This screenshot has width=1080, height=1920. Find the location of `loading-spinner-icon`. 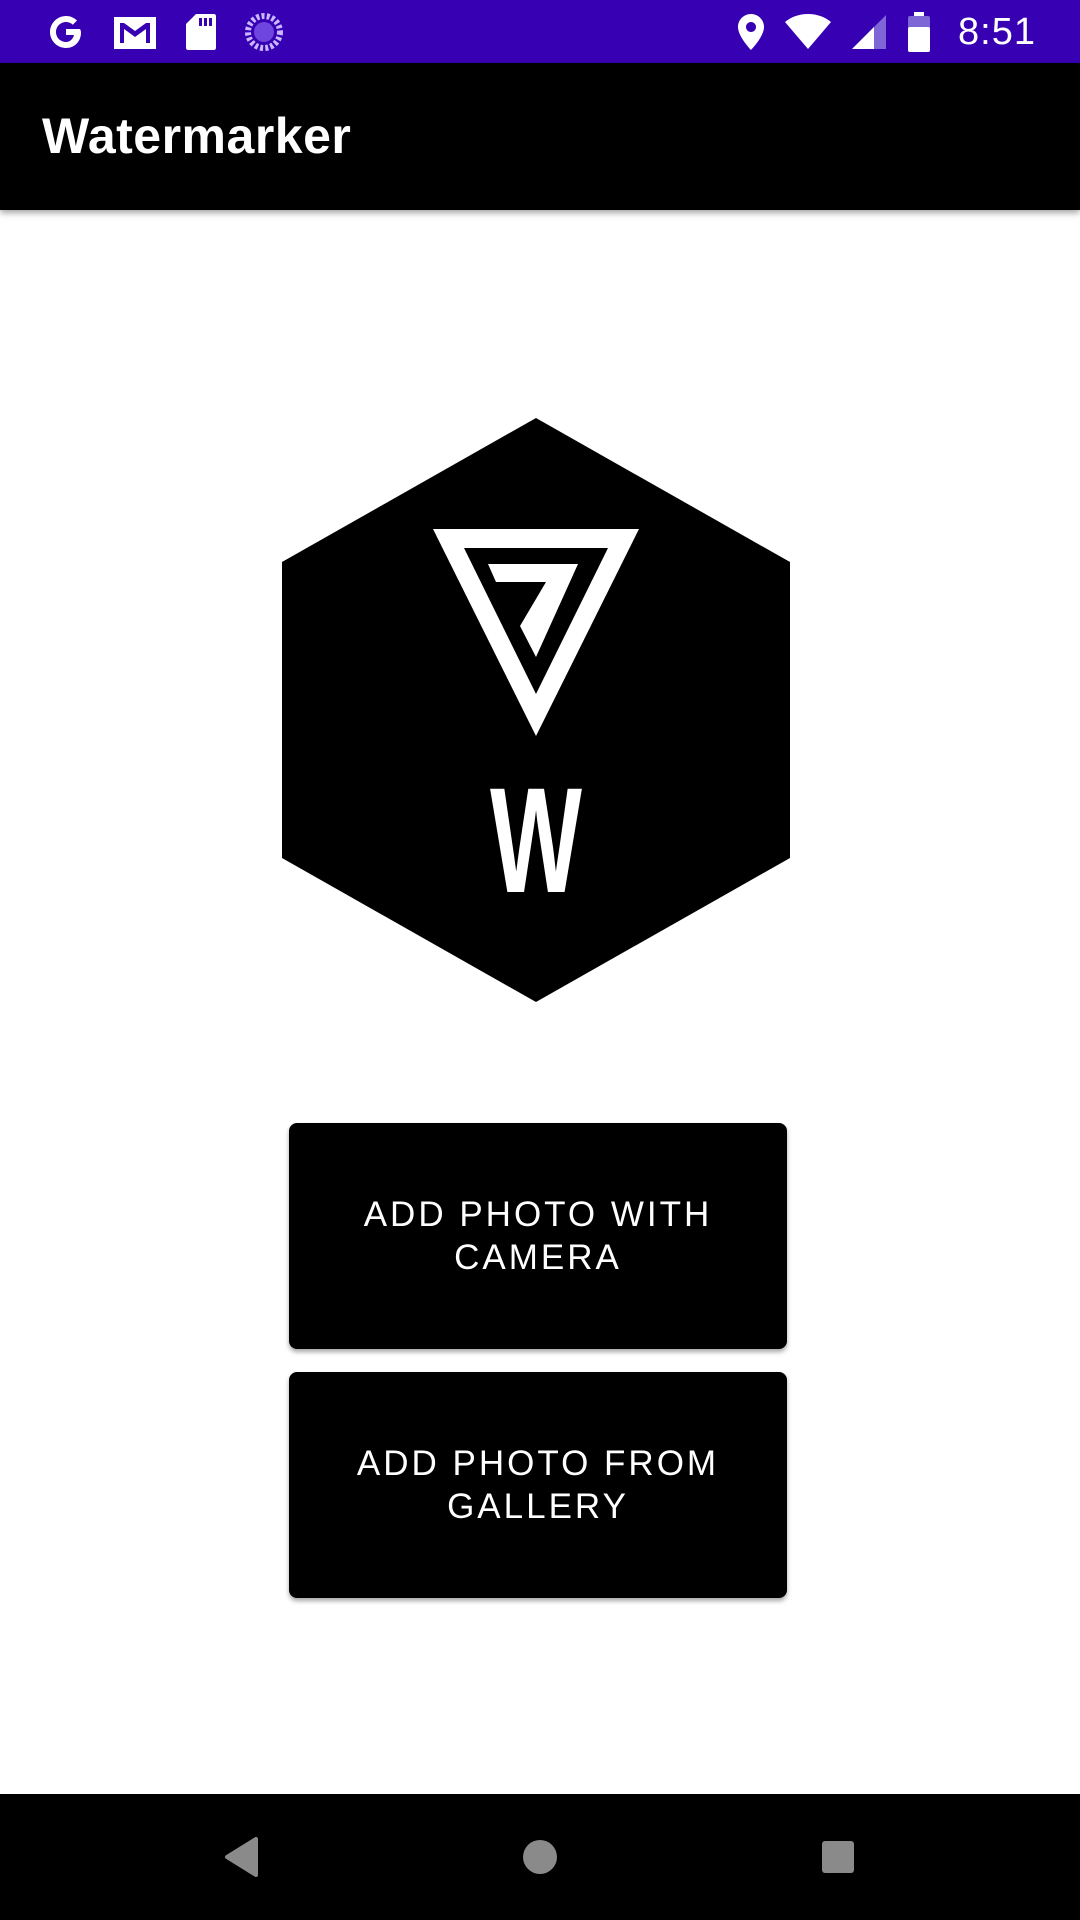

loading-spinner-icon is located at coordinates (264, 32).